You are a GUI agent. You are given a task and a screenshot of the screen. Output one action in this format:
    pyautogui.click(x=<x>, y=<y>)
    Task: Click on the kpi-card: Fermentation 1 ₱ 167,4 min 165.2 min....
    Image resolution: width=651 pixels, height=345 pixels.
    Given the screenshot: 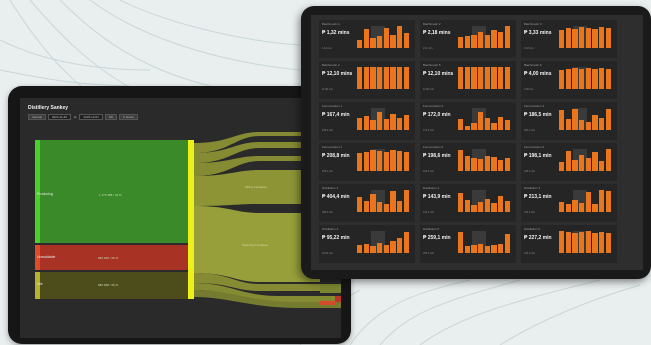 What is the action you would take?
    pyautogui.click(x=367, y=121)
    